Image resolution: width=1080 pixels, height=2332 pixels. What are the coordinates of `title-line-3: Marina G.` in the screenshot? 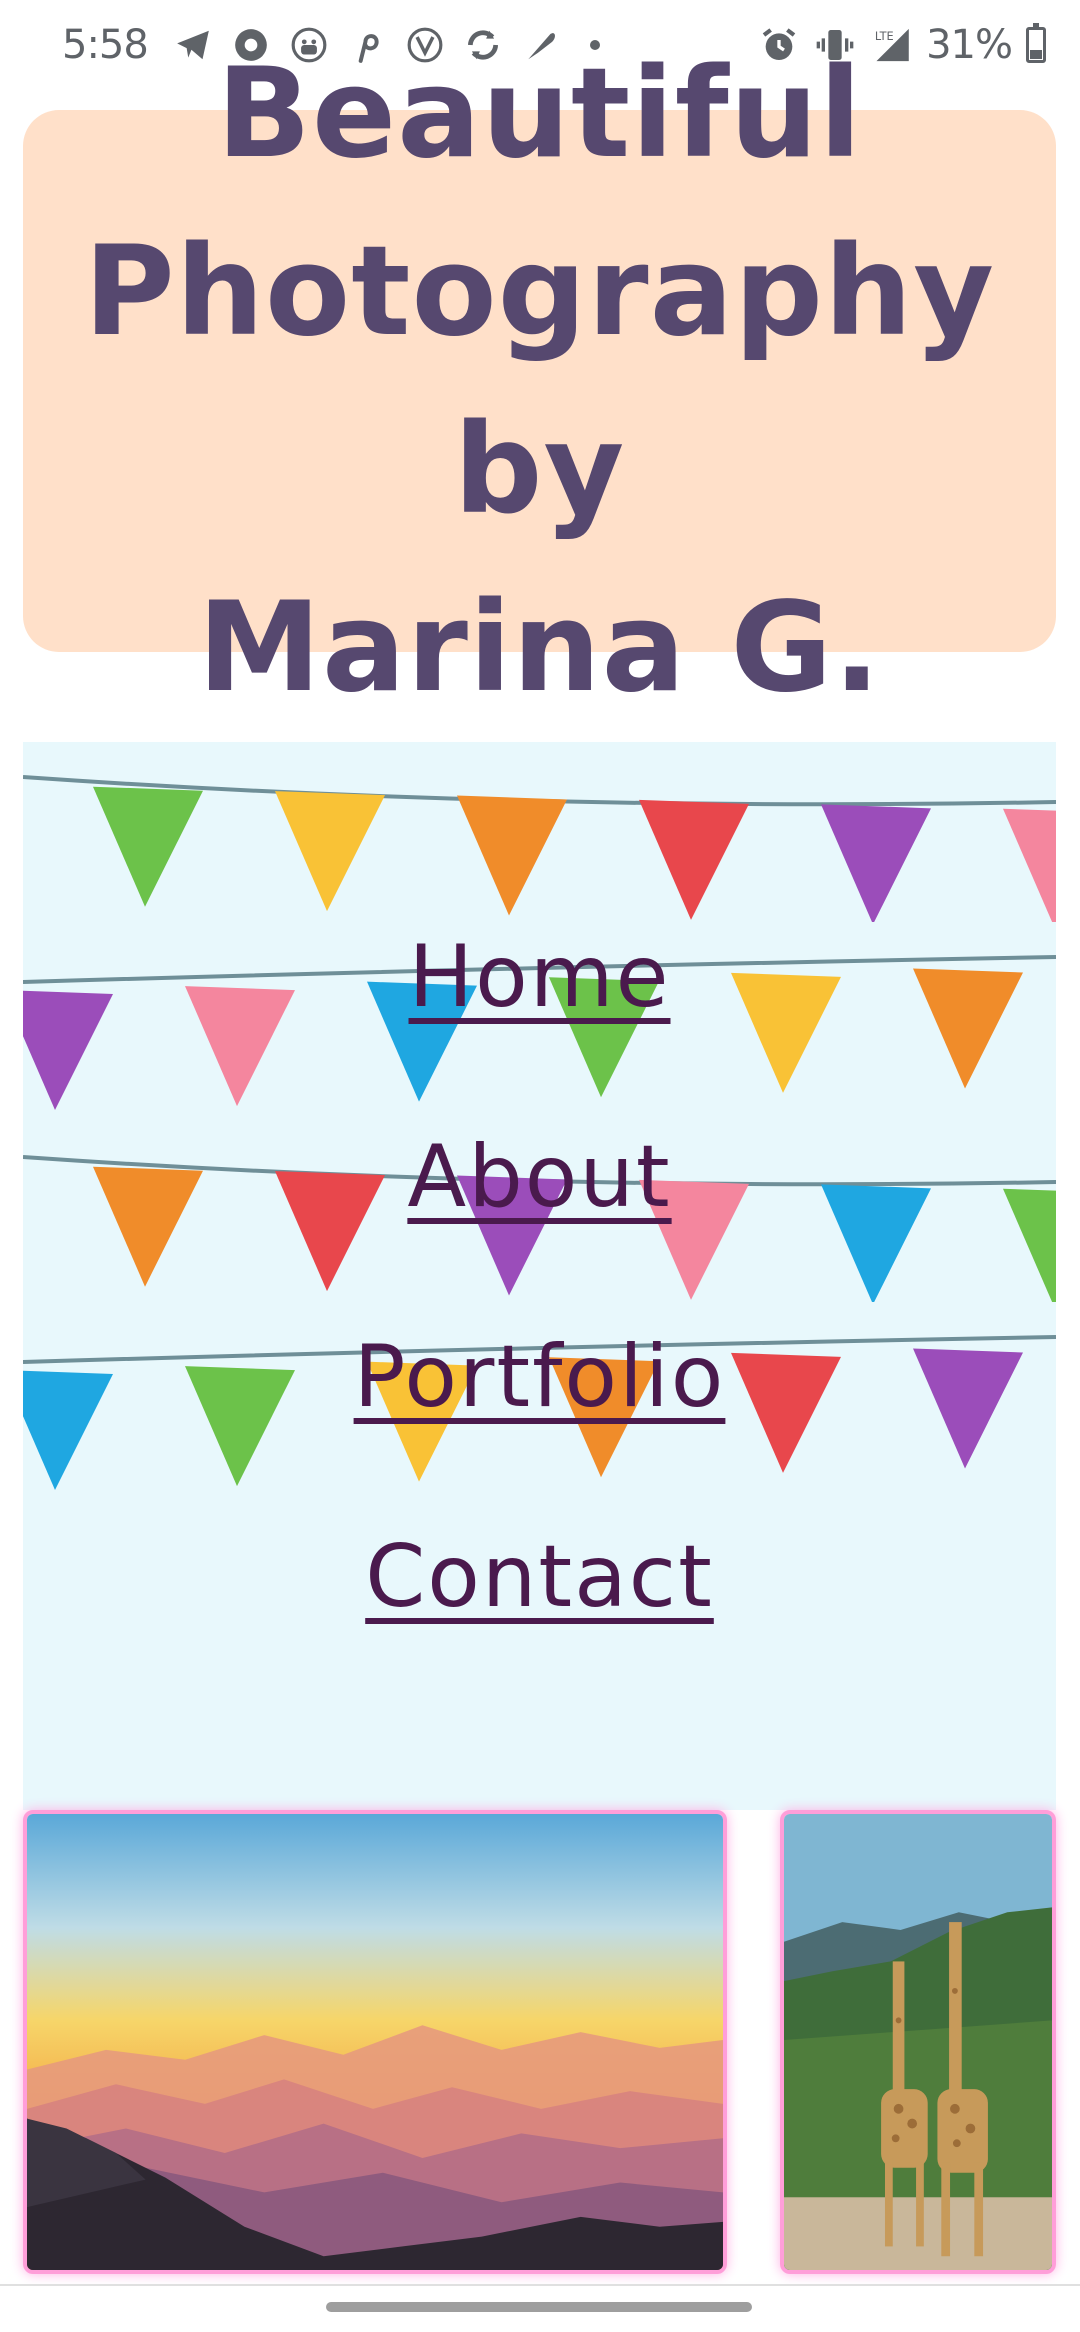 It's located at (539, 648).